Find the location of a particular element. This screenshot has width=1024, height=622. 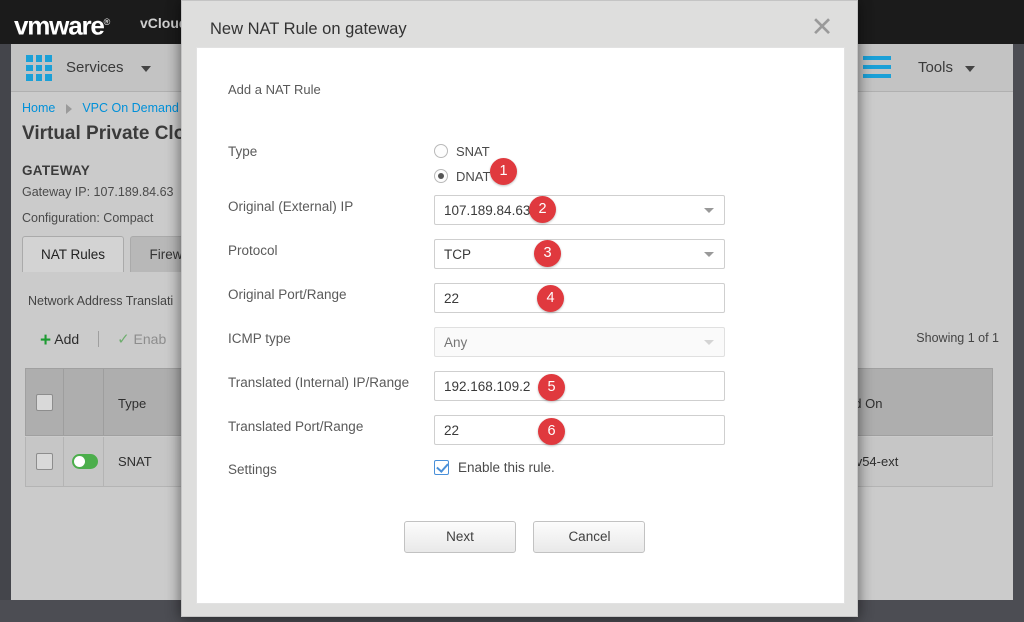

label-settings: Settings is located at coordinates (252, 469).